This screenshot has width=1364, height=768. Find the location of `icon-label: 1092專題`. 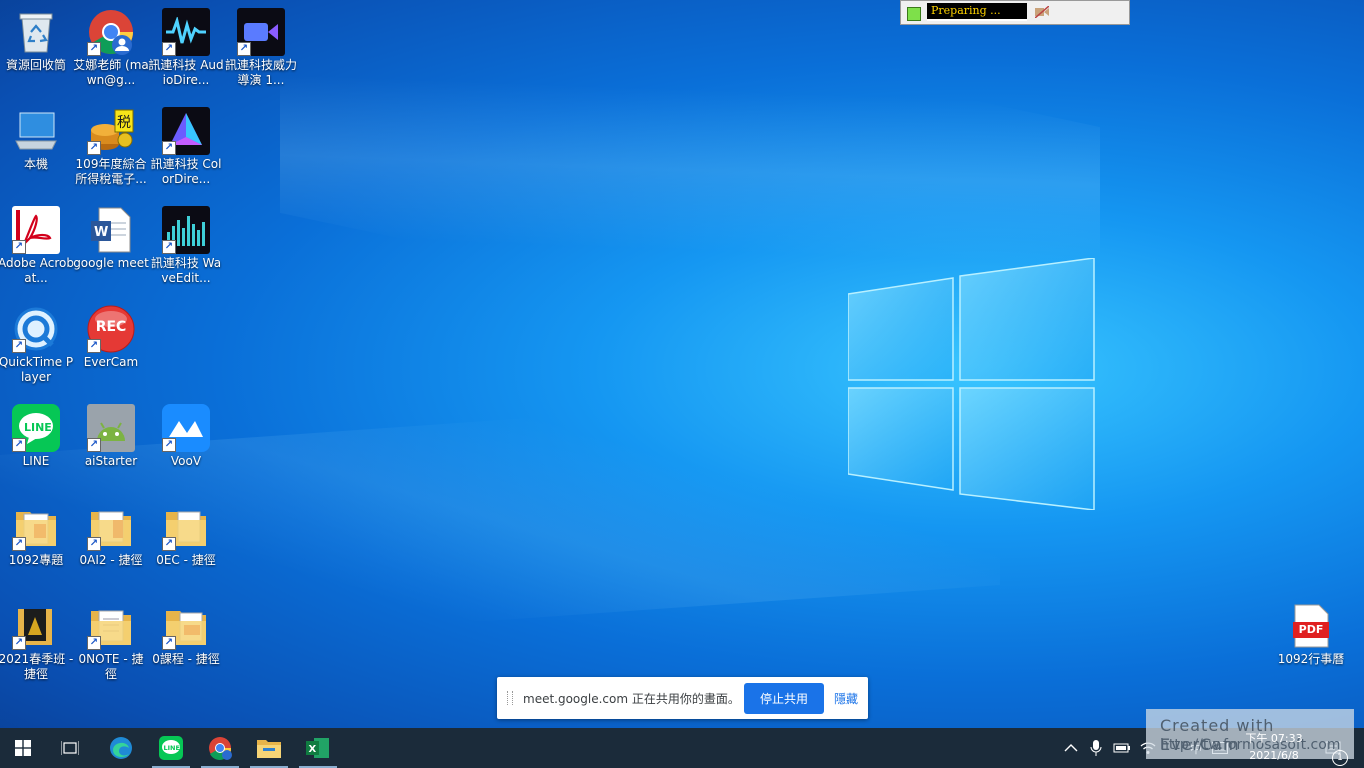

icon-label: 1092專題 is located at coordinates (36, 560).